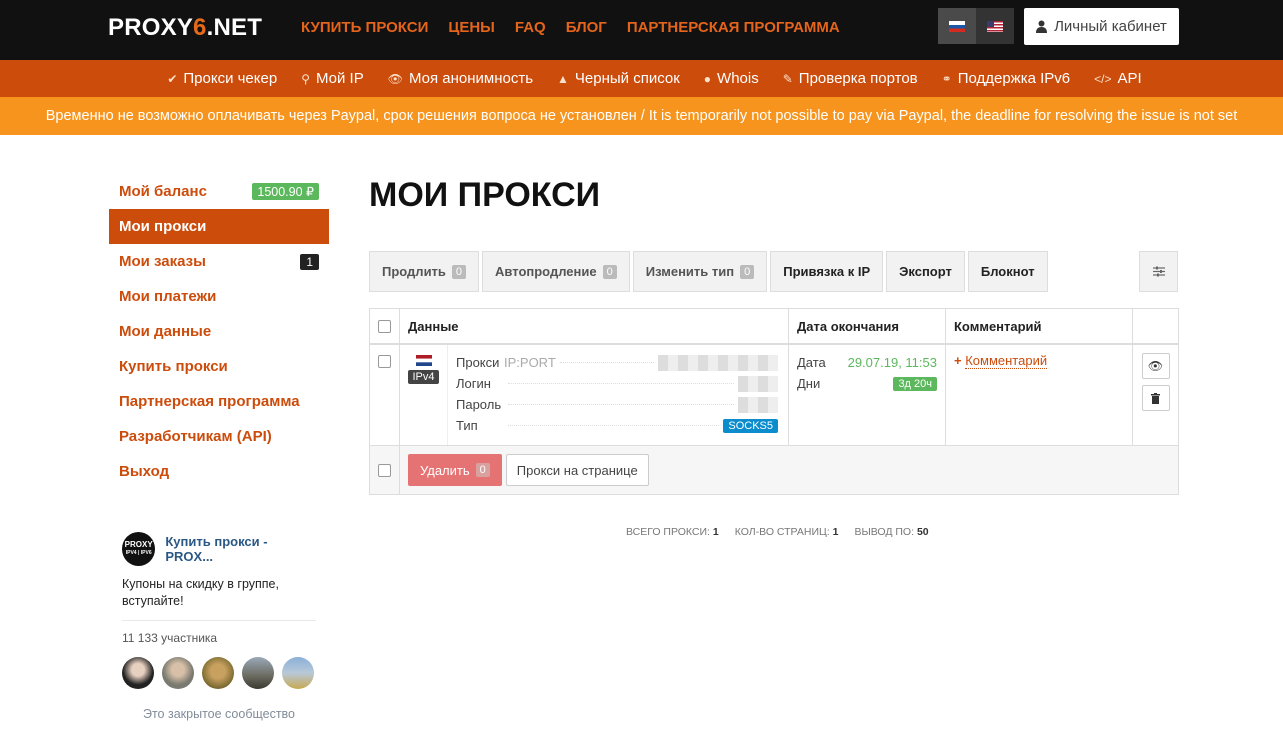  Describe the element at coordinates (219, 620) in the screenshot. I see `divider` at that location.